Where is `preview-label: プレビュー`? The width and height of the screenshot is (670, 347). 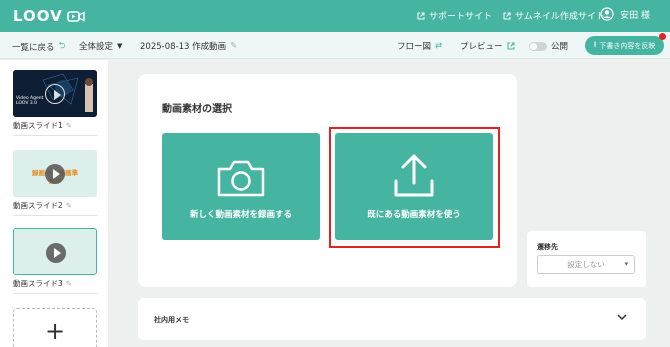 preview-label: プレビュー is located at coordinates (481, 47).